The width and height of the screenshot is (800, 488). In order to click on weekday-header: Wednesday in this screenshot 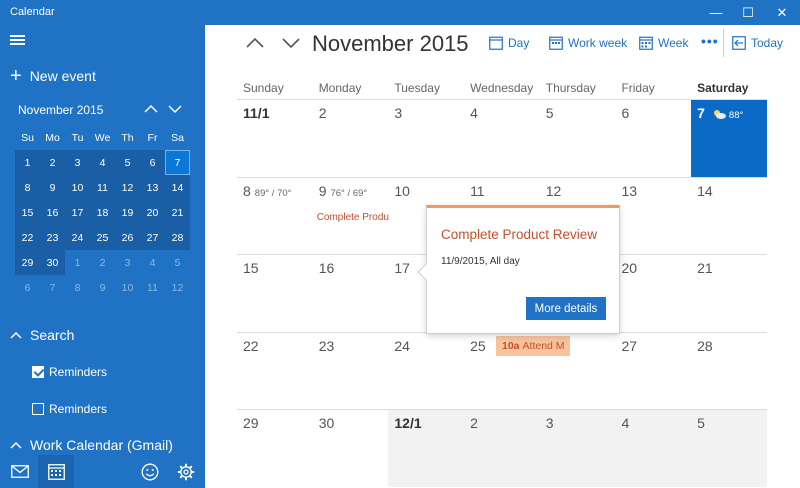, I will do `click(502, 88)`.